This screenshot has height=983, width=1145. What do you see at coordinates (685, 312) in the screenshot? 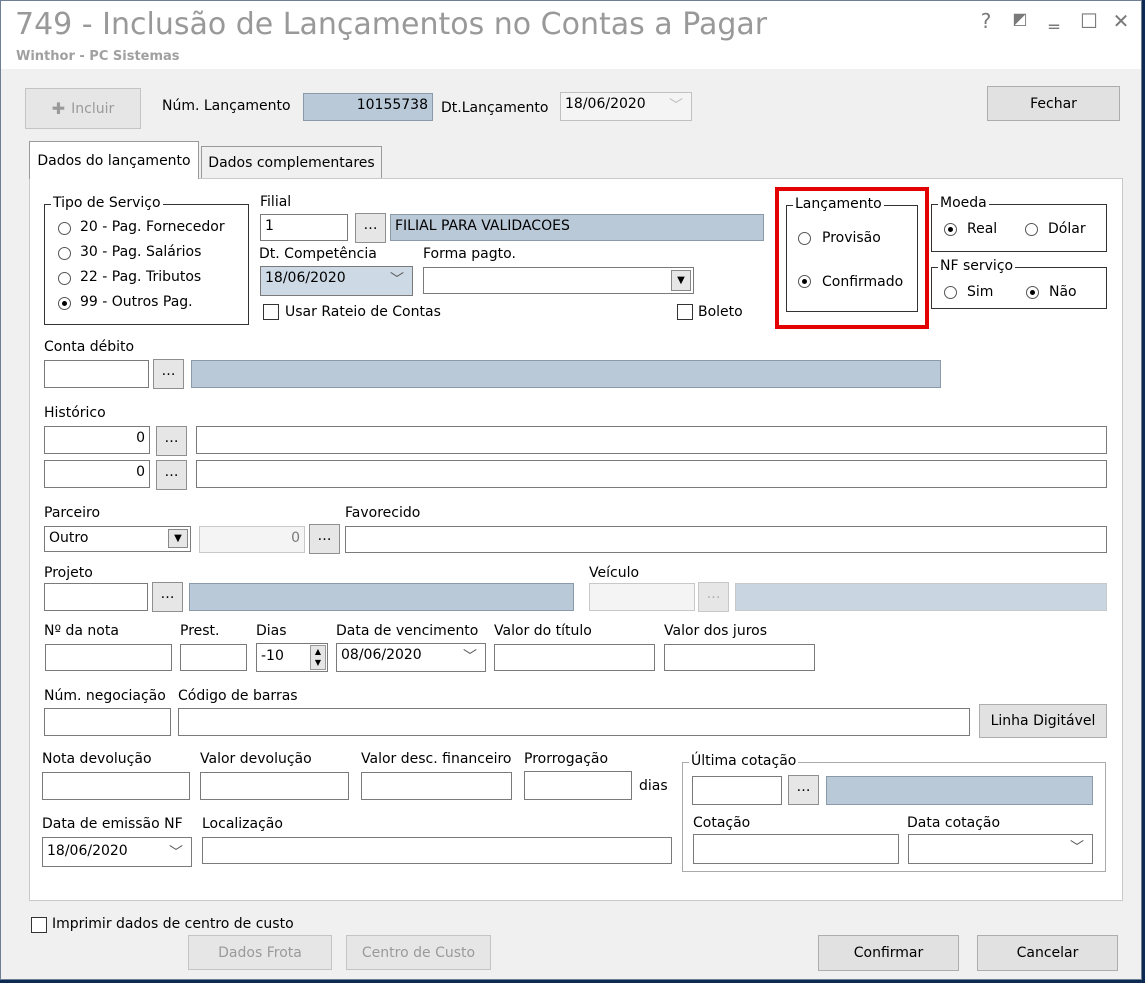
I see `boleto-checkbox` at bounding box center [685, 312].